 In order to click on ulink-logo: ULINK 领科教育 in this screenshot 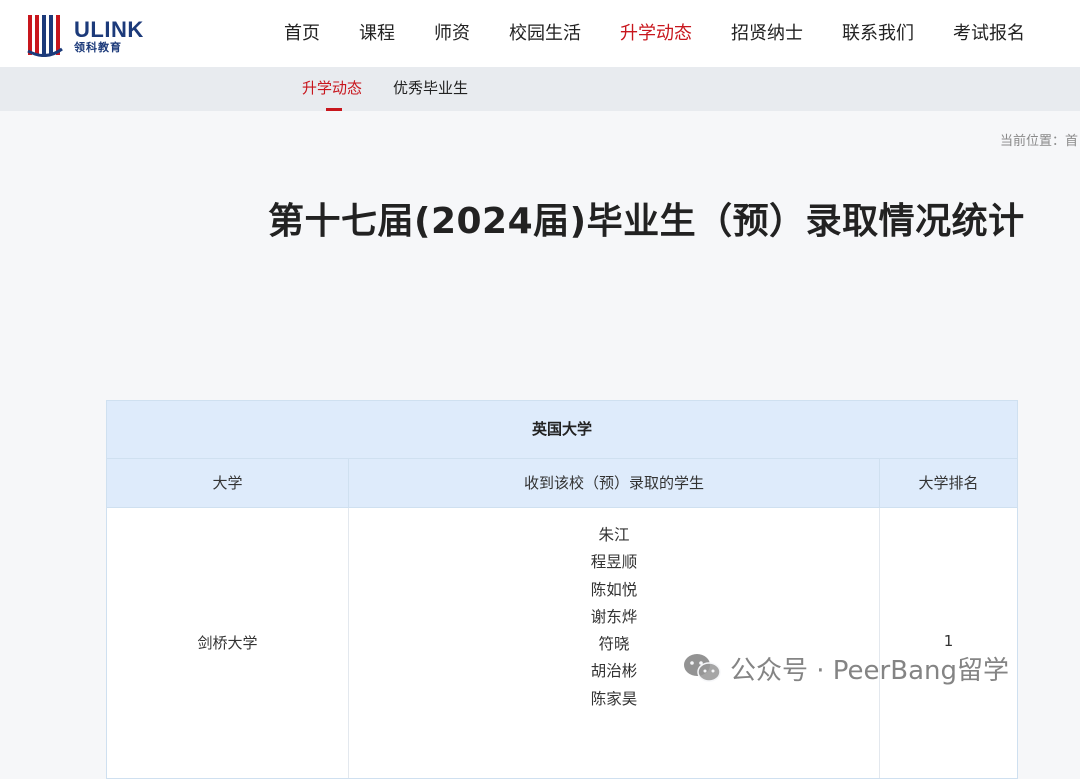, I will do `click(91, 35)`.